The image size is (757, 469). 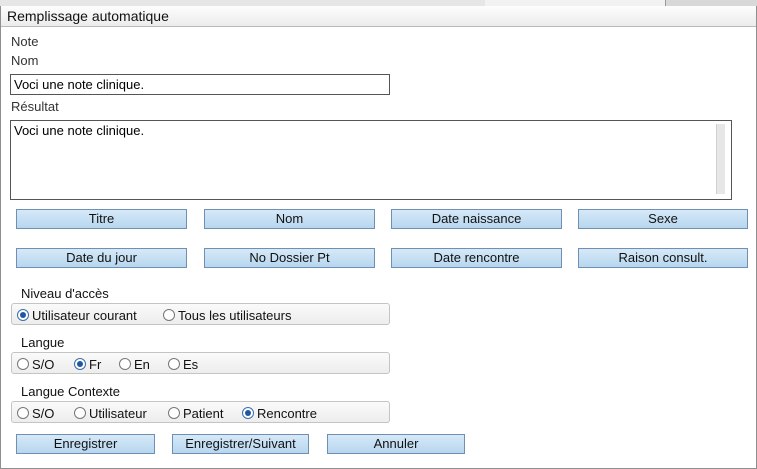 I want to click on note-section-label: Note, so click(x=25, y=41).